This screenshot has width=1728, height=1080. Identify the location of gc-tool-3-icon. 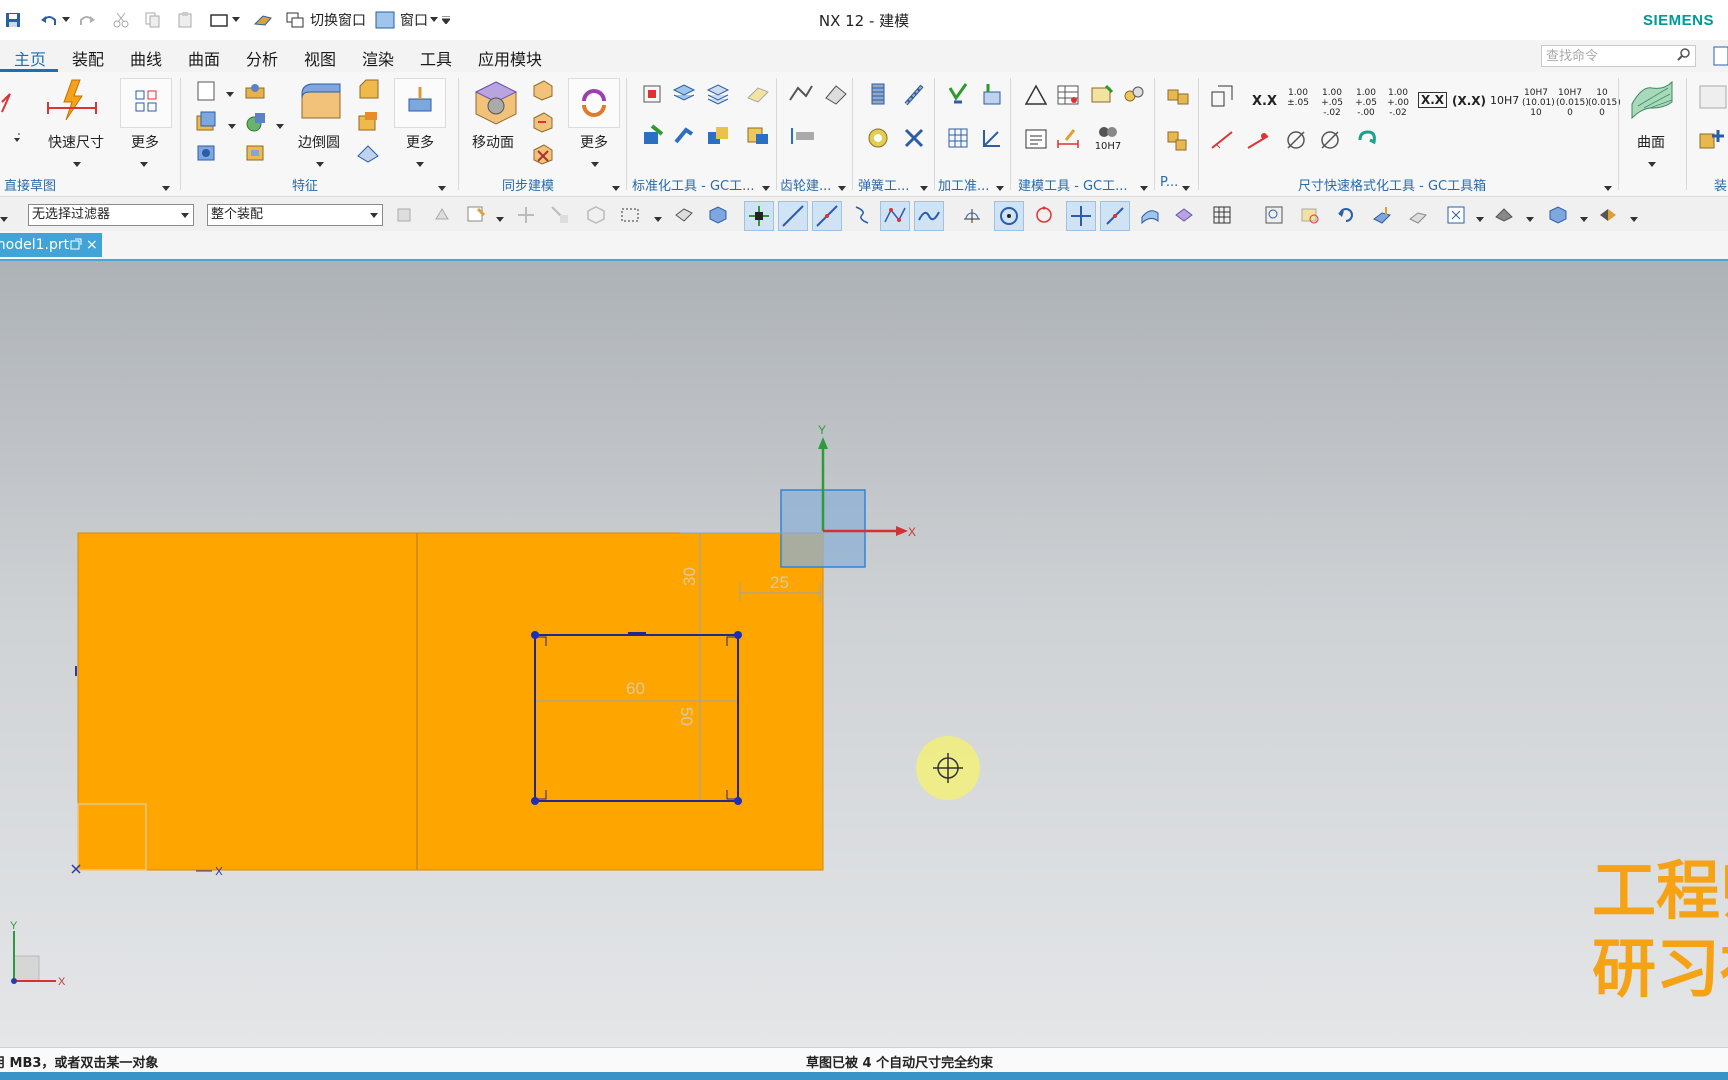
(718, 96).